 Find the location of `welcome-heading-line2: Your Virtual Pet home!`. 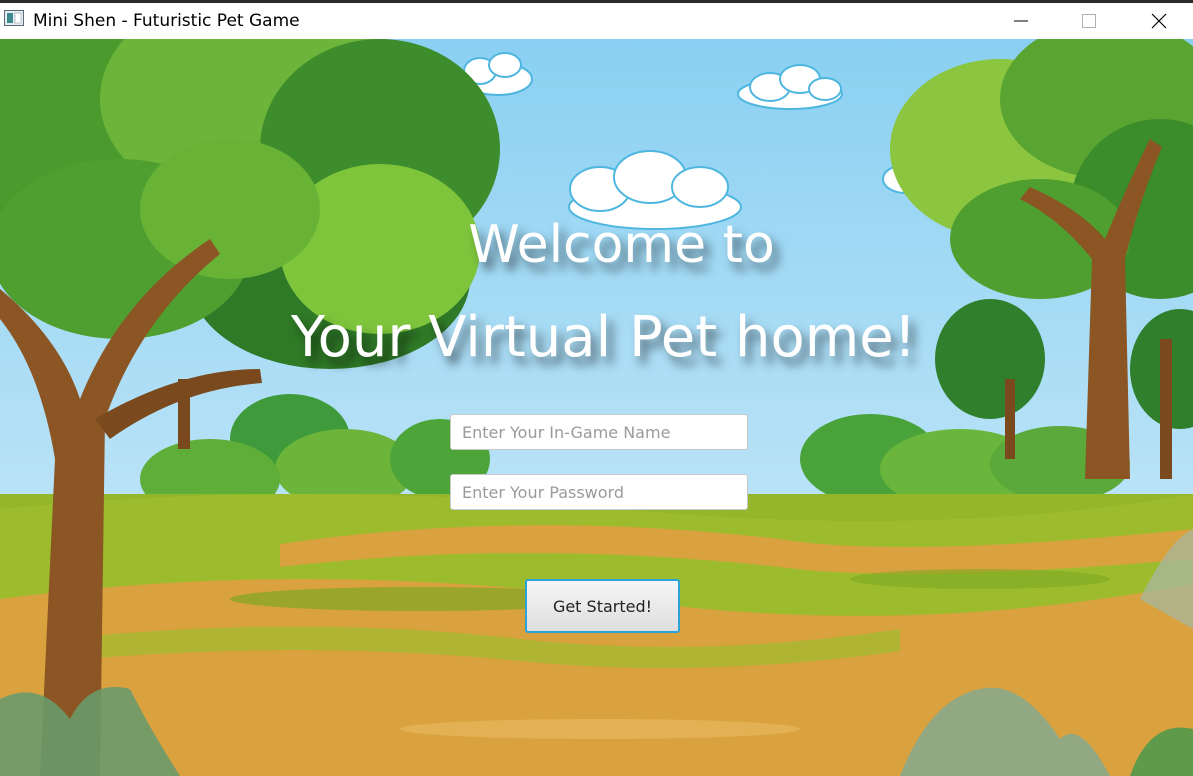

welcome-heading-line2: Your Virtual Pet home! is located at coordinates (603, 337).